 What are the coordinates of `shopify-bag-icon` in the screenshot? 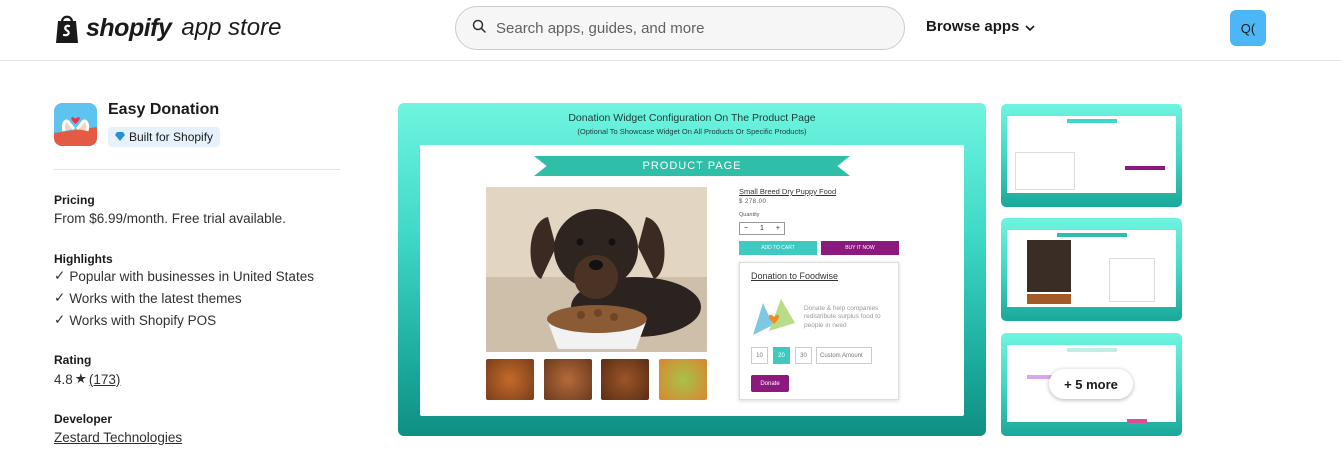 It's located at (67, 28).